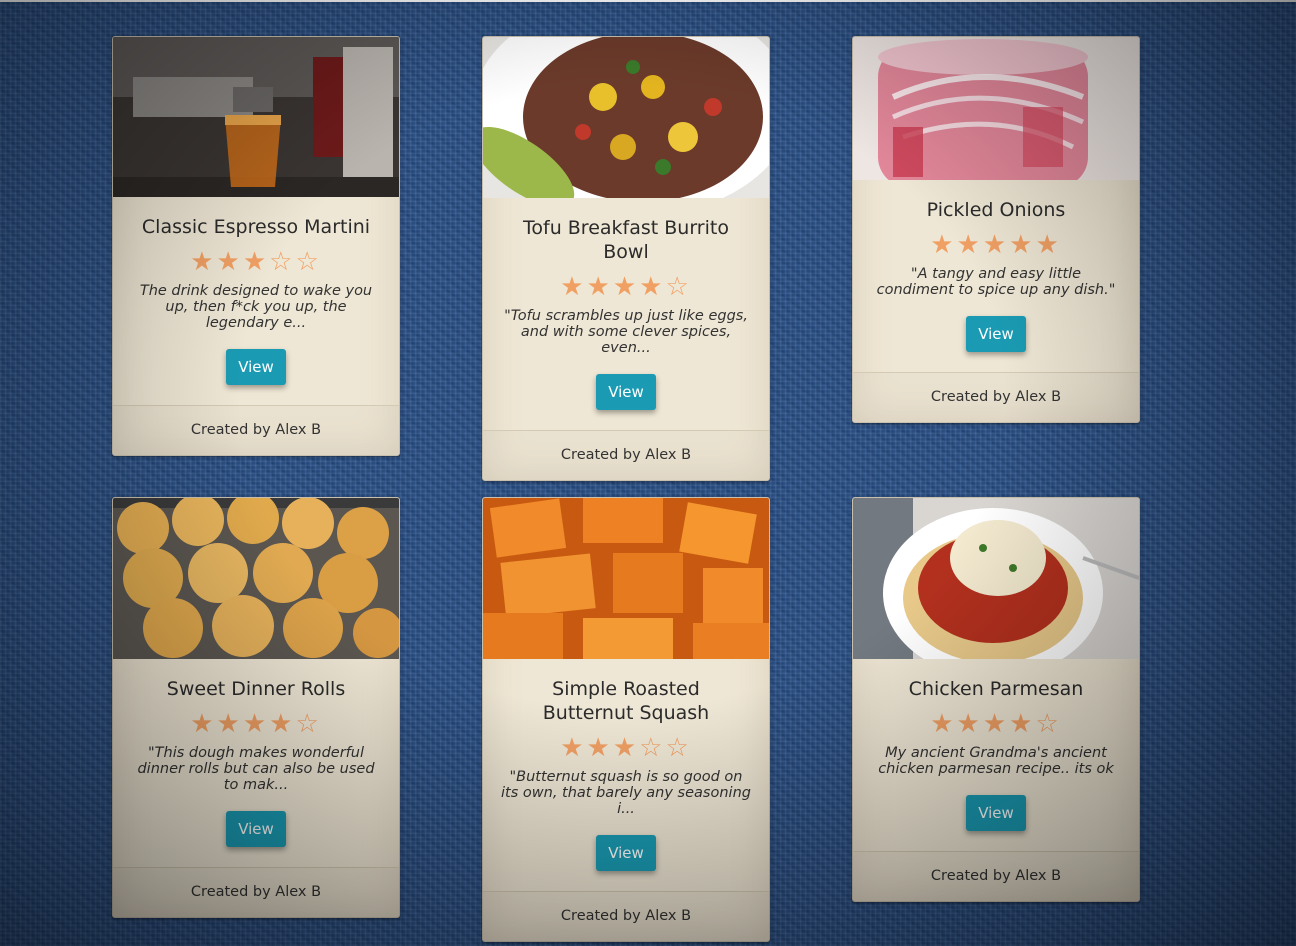 The image size is (1296, 946). I want to click on butternut-squash-image, so click(626, 578).